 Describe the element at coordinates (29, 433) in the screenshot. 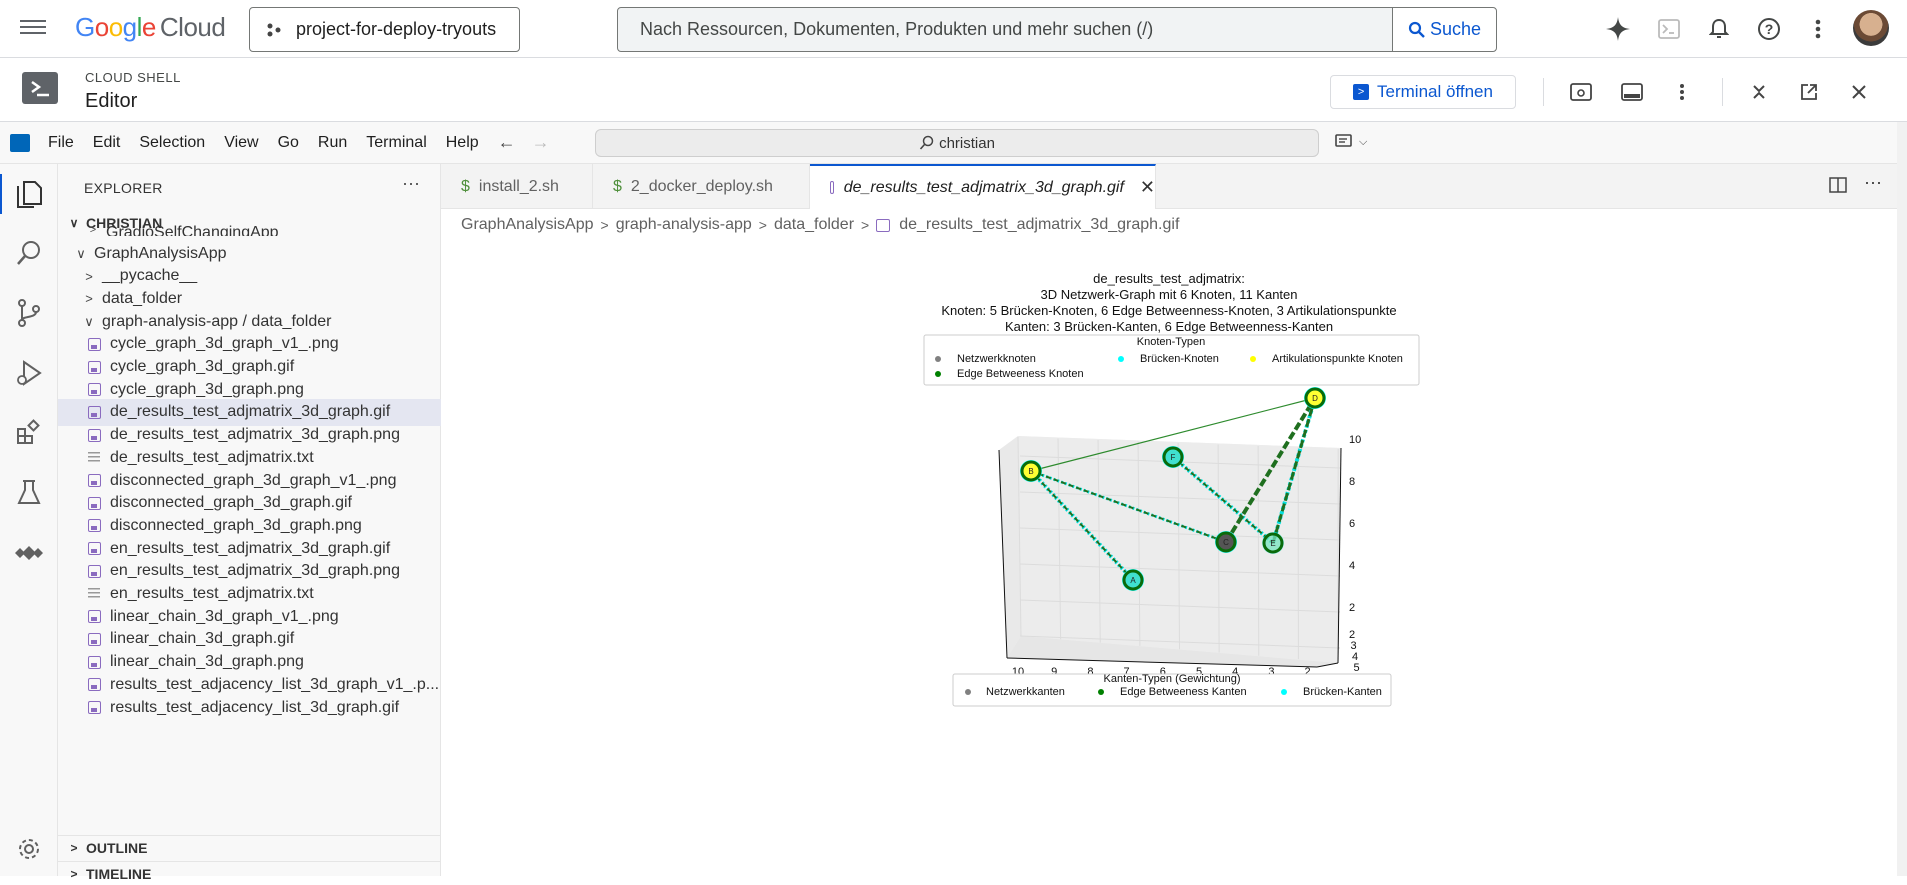

I see `extensions-icon` at that location.